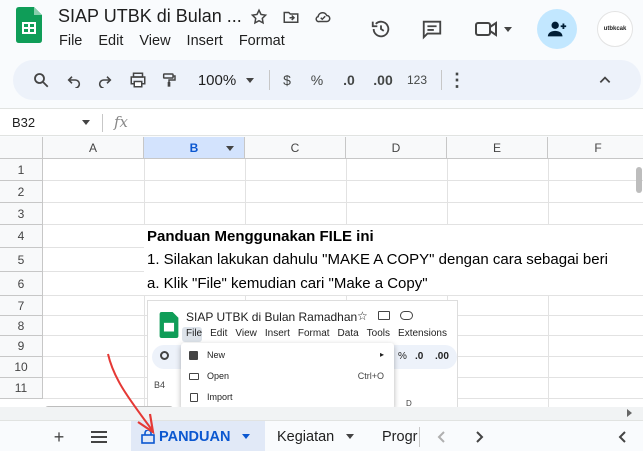  I want to click on name-box: B32, so click(23, 122).